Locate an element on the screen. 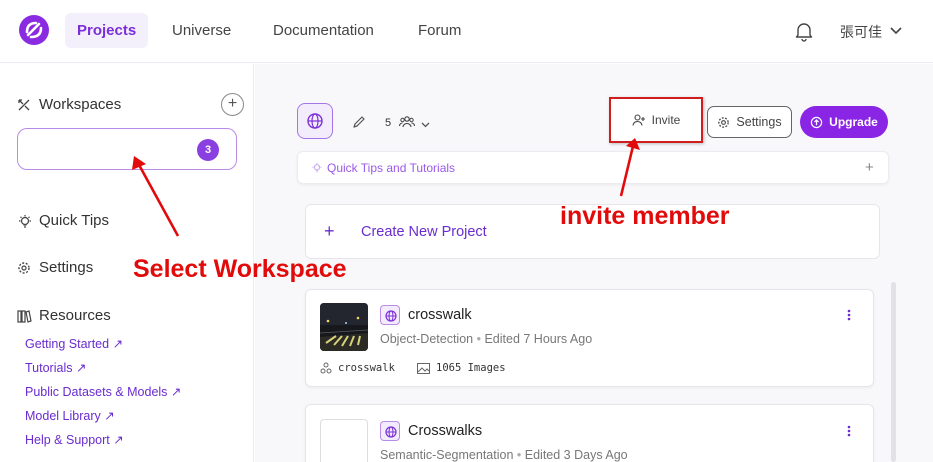  nav-tab-documentation: Documentation is located at coordinates (323, 30).